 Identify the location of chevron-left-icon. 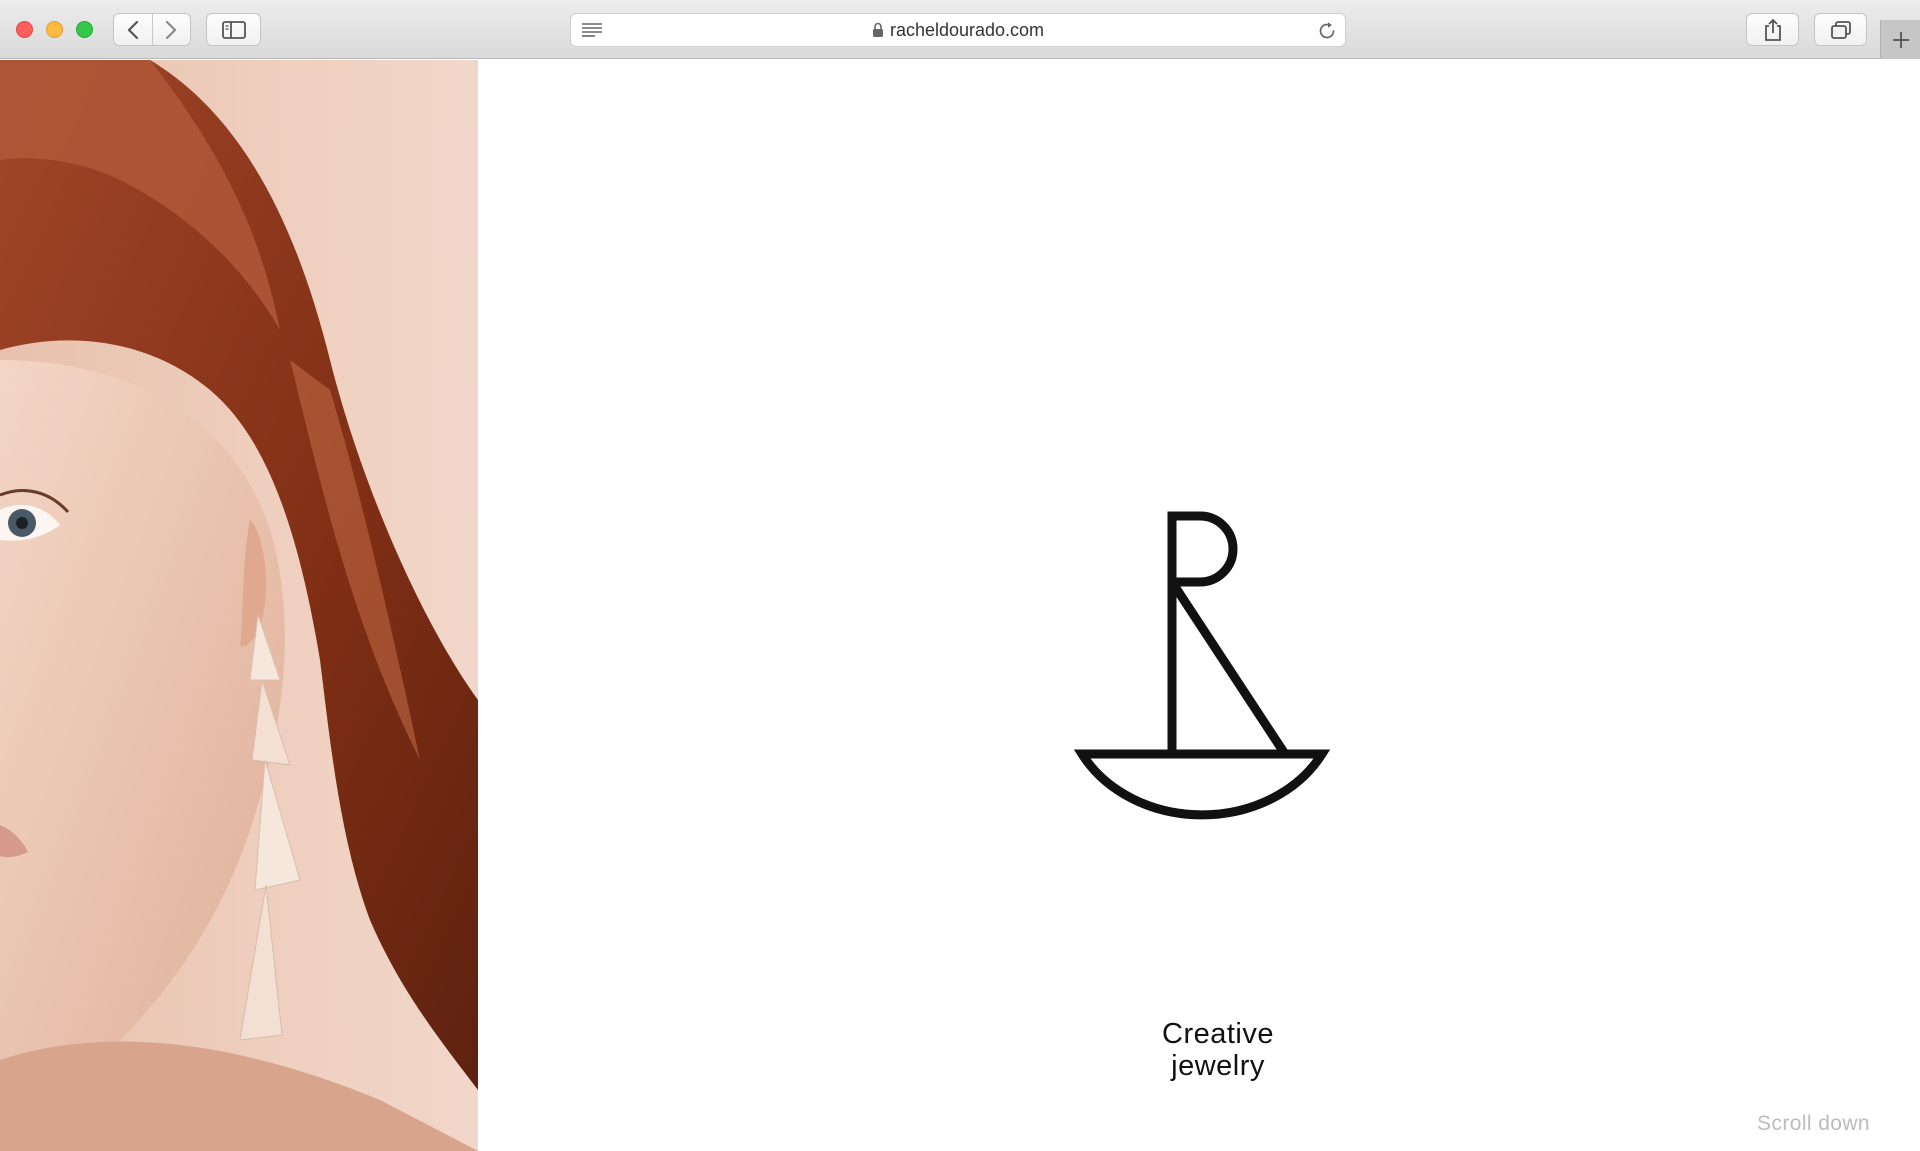
(133, 29).